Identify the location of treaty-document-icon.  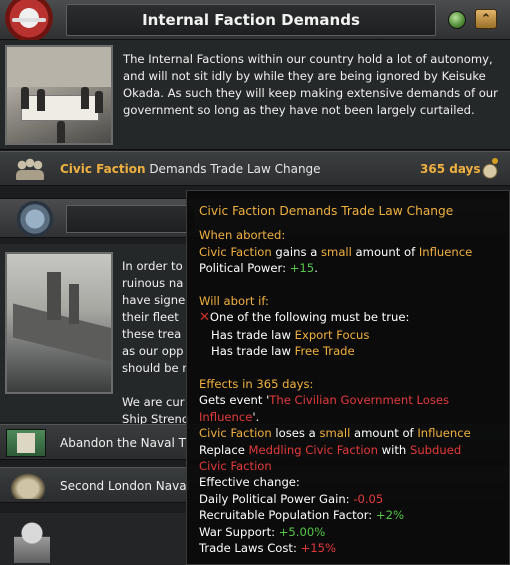
(26, 443).